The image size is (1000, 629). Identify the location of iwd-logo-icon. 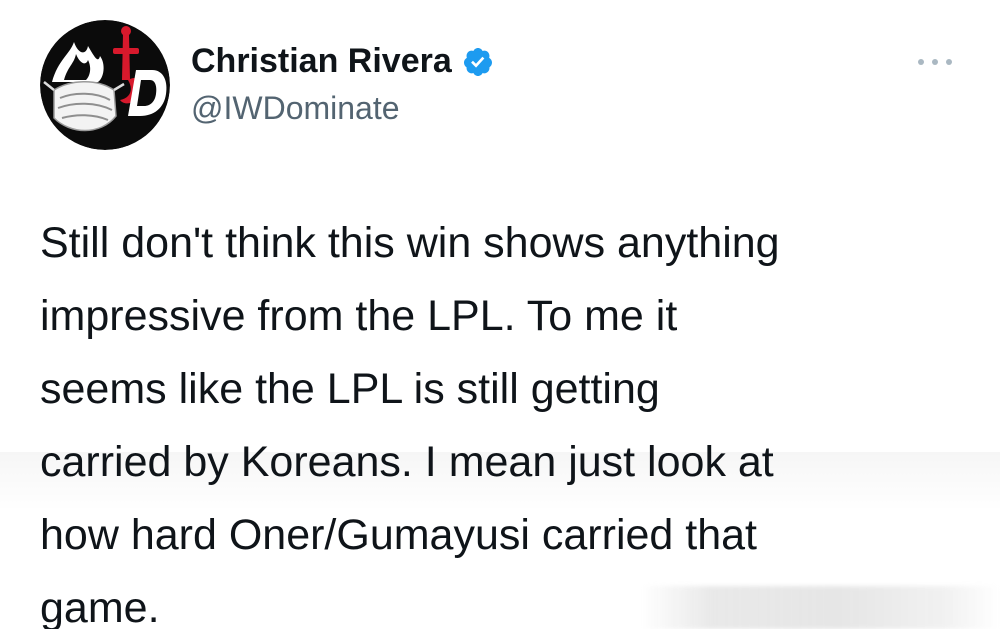
(105, 85).